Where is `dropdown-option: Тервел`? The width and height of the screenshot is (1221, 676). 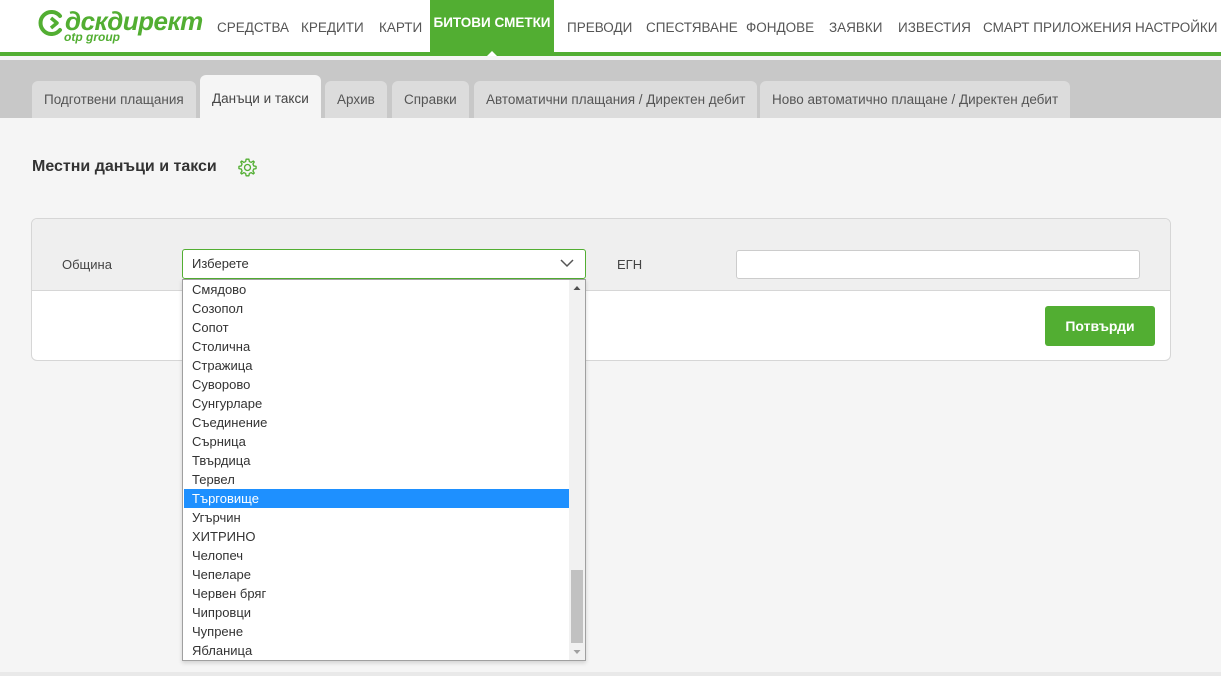
dropdown-option: Тервел is located at coordinates (376, 479).